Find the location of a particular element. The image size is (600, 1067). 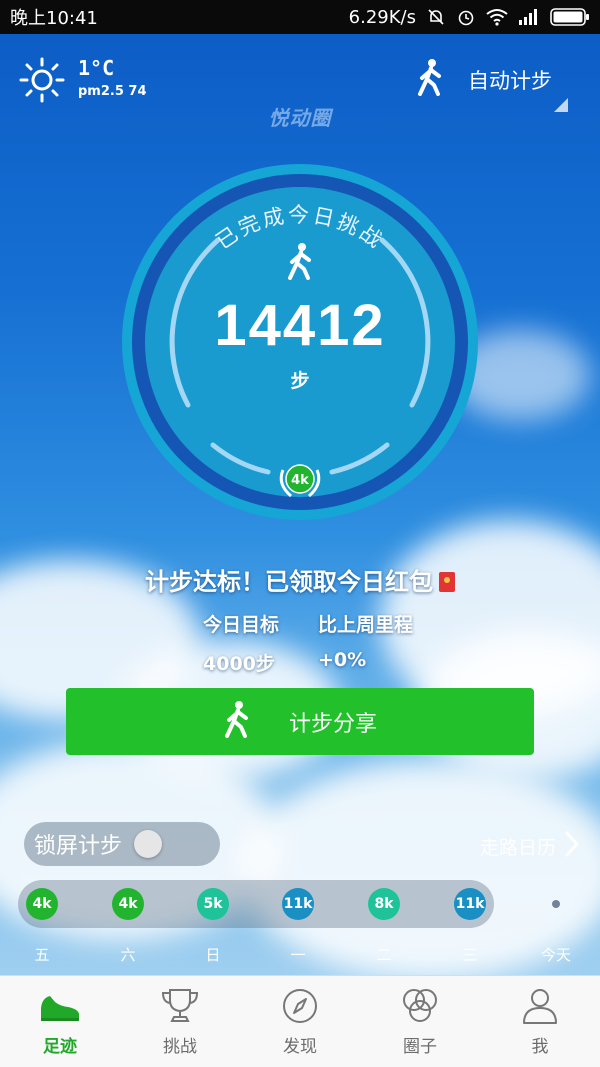

history-day-label: 一 is located at coordinates (298, 955).